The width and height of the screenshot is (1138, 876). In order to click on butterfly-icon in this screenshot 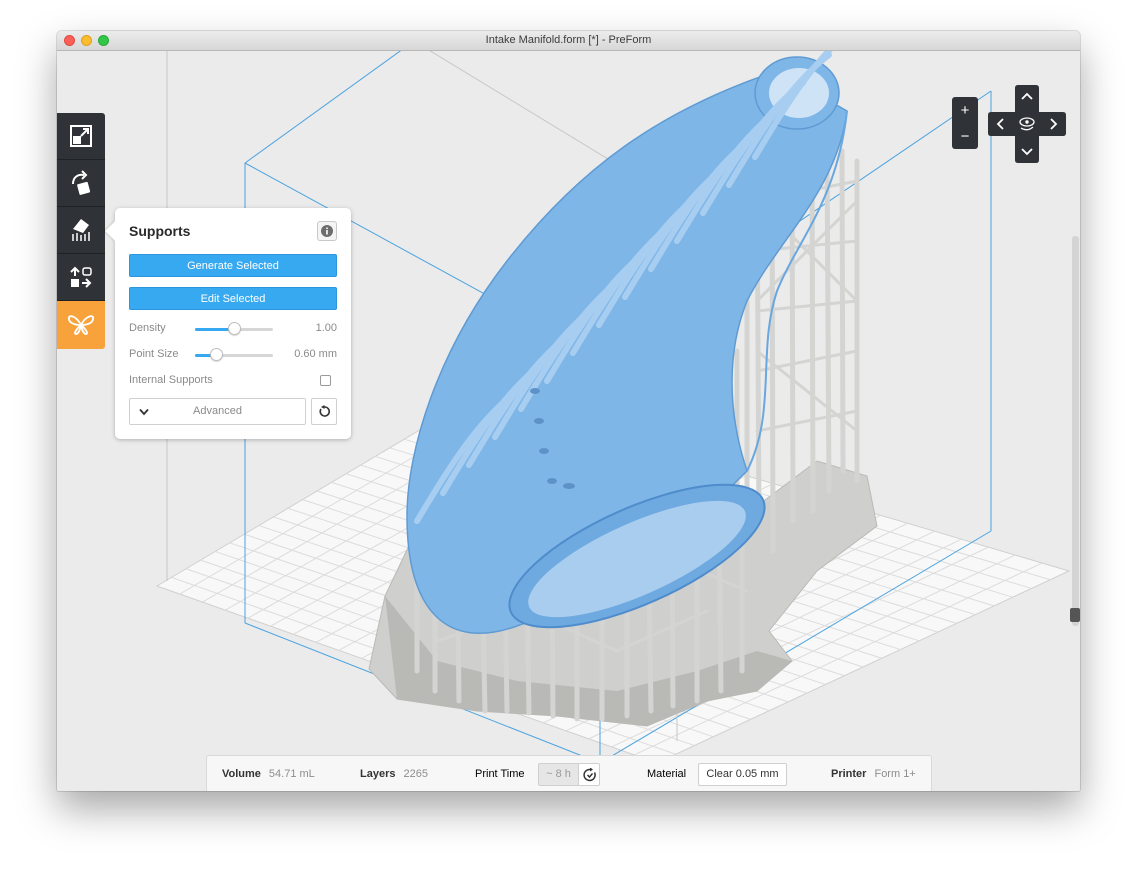, I will do `click(81, 325)`.